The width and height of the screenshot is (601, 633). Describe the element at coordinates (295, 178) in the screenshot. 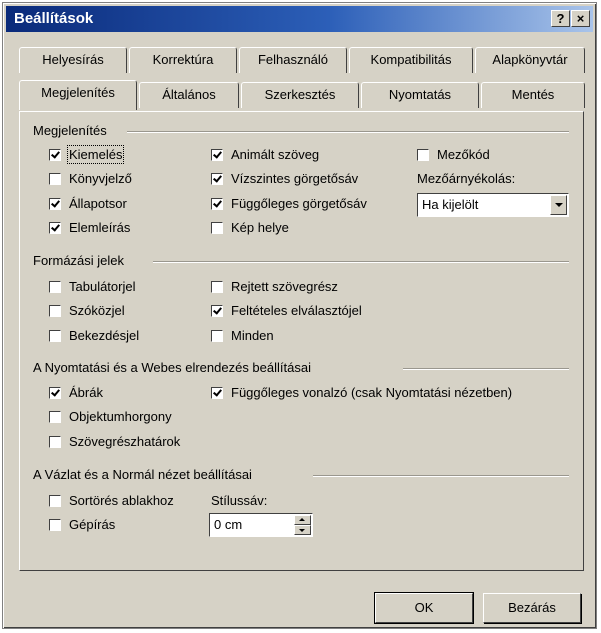

I see `checkbox-label: Vízszintes görgetősáv` at that location.